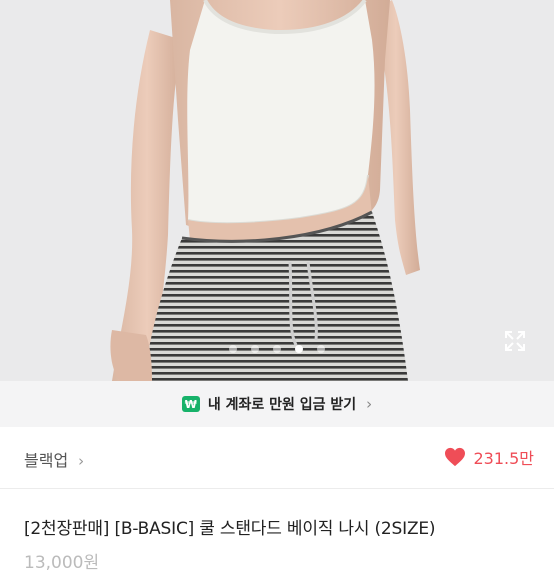 Image resolution: width=554 pixels, height=573 pixels. Describe the element at coordinates (503, 458) in the screenshot. I see `like-count: 231.5만` at that location.